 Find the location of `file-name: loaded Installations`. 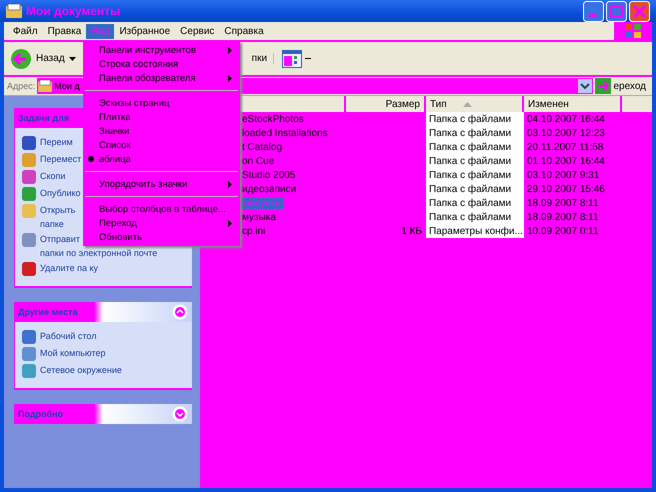

file-name: loaded Installations is located at coordinates (285, 133).